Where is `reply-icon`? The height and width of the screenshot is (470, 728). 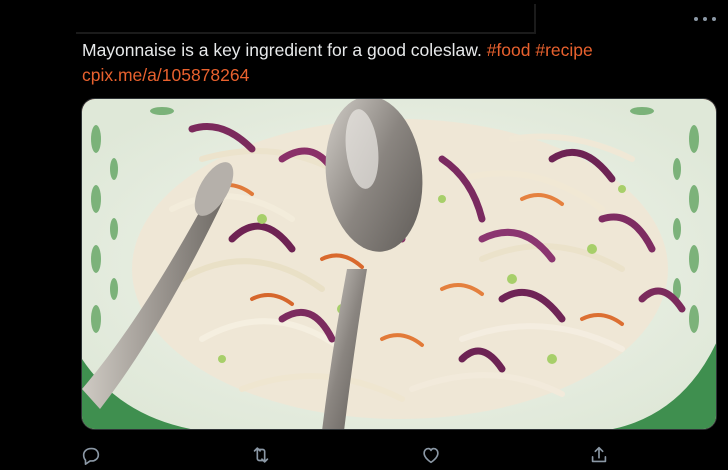
reply-icon is located at coordinates (91, 456).